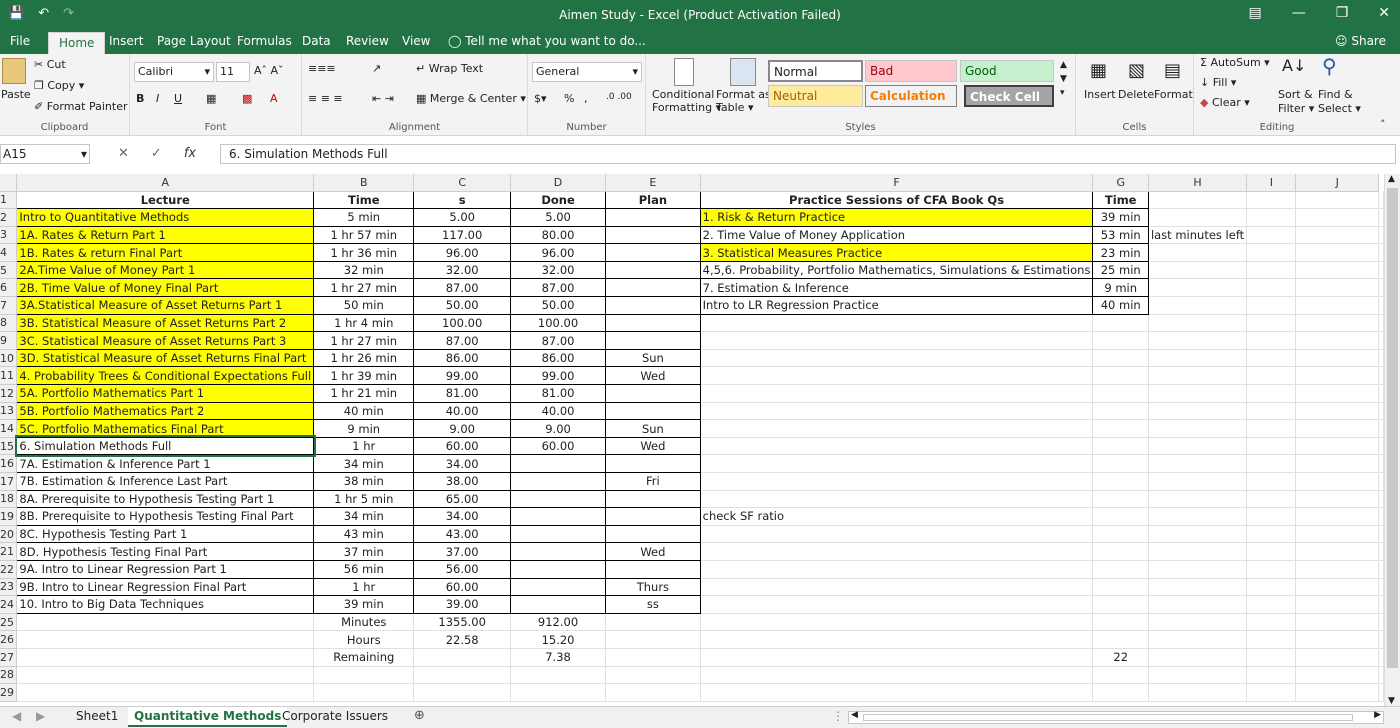  I want to click on row-header: 22, so click(9, 569).